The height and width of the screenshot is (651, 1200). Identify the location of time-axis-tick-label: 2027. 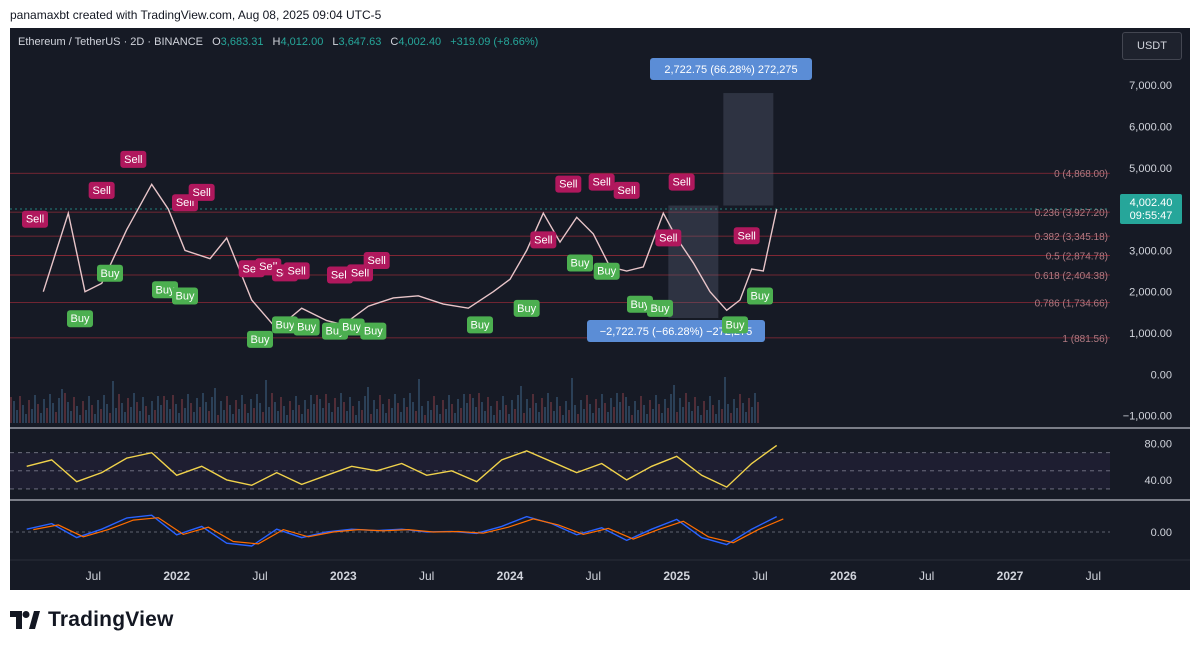
(1010, 576).